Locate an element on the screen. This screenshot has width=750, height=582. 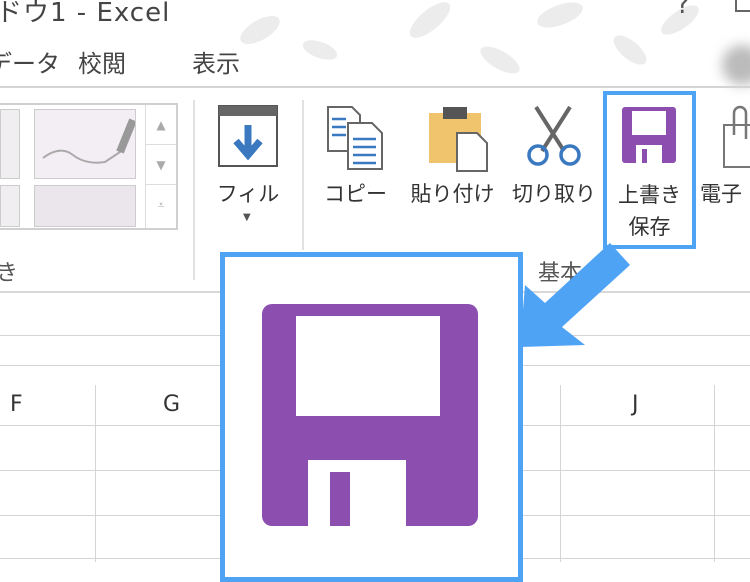
esign-label: 電子 is located at coordinates (721, 194).